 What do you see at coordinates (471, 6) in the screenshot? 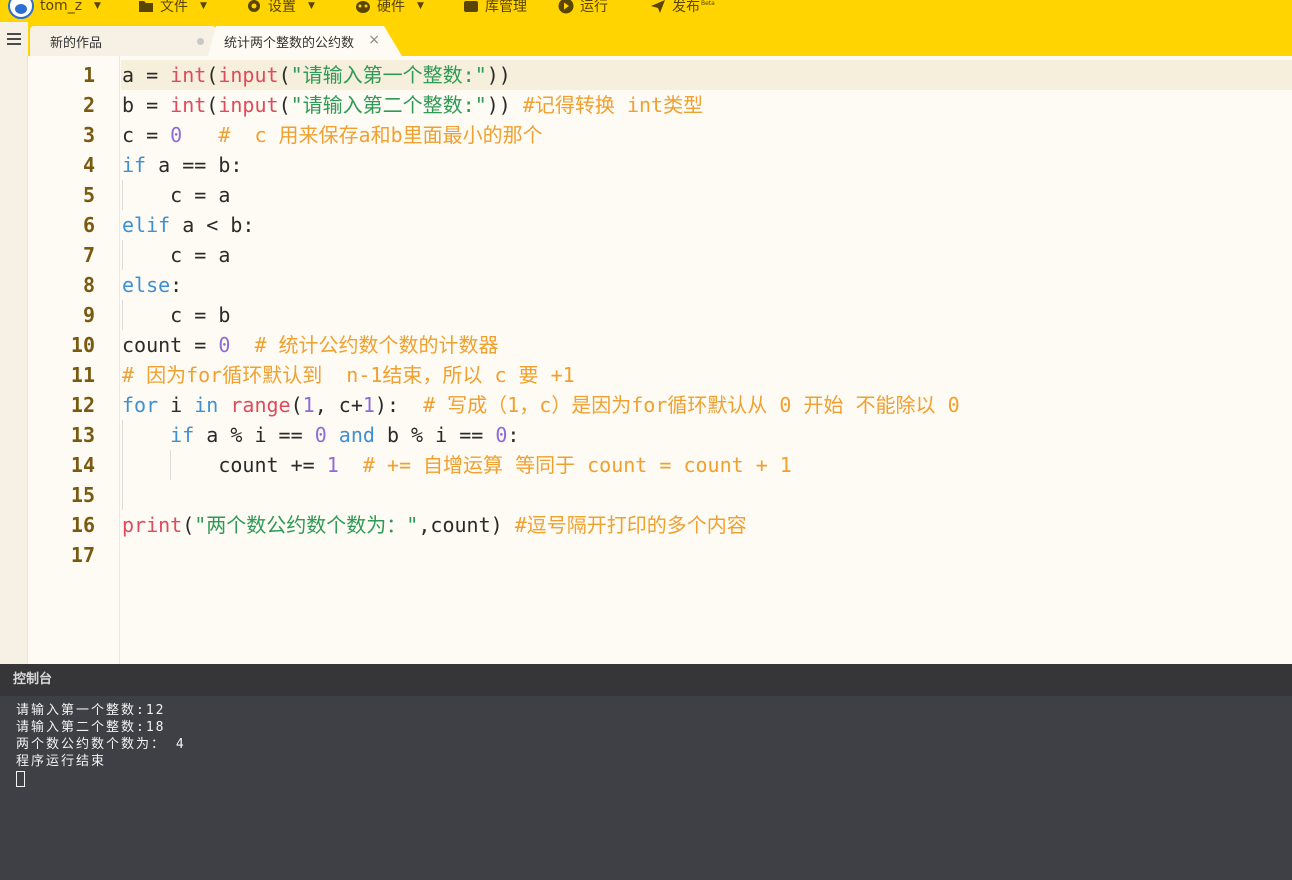
I see `library-icon` at bounding box center [471, 6].